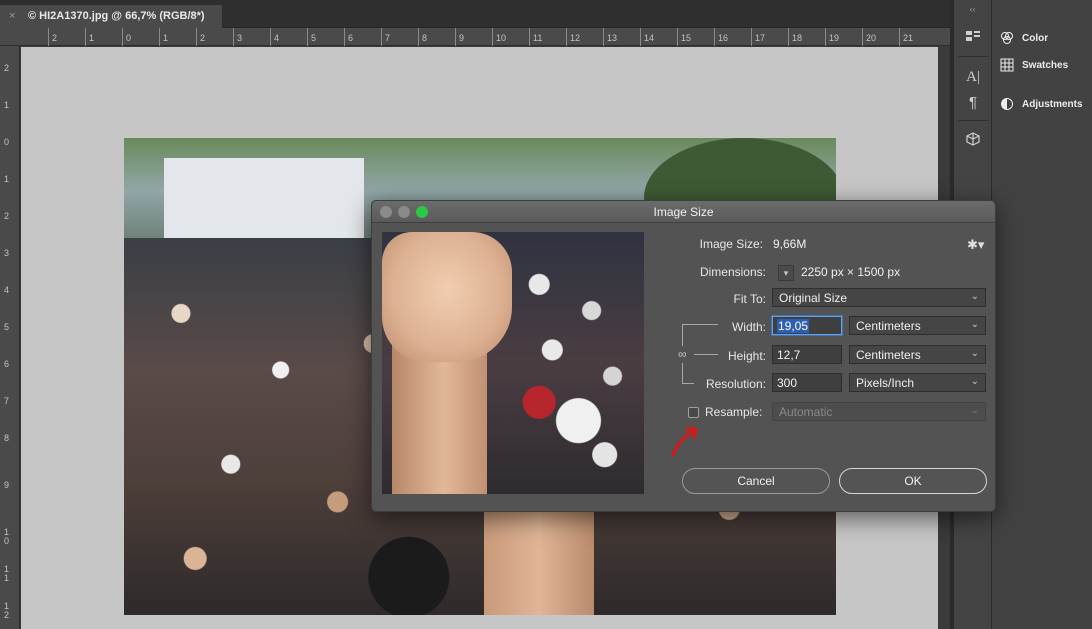 The height and width of the screenshot is (629, 1092). Describe the element at coordinates (734, 412) in the screenshot. I see `resample-label: Resample:` at that location.